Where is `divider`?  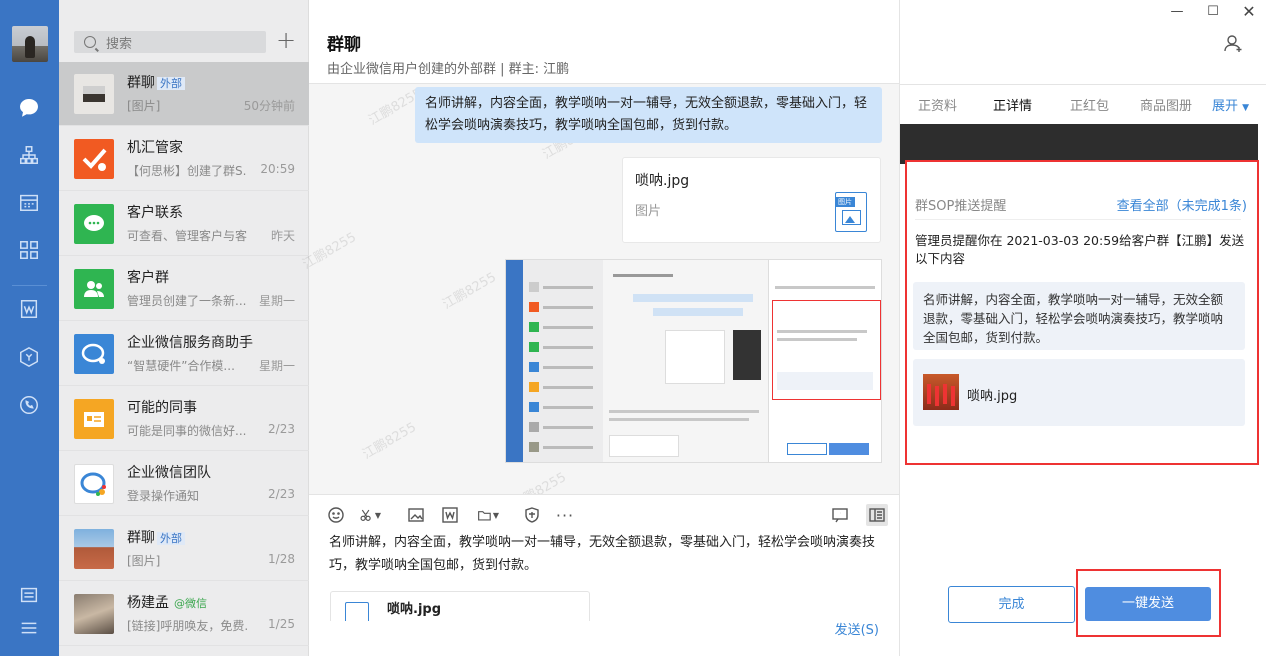 divider is located at coordinates (1078, 219).